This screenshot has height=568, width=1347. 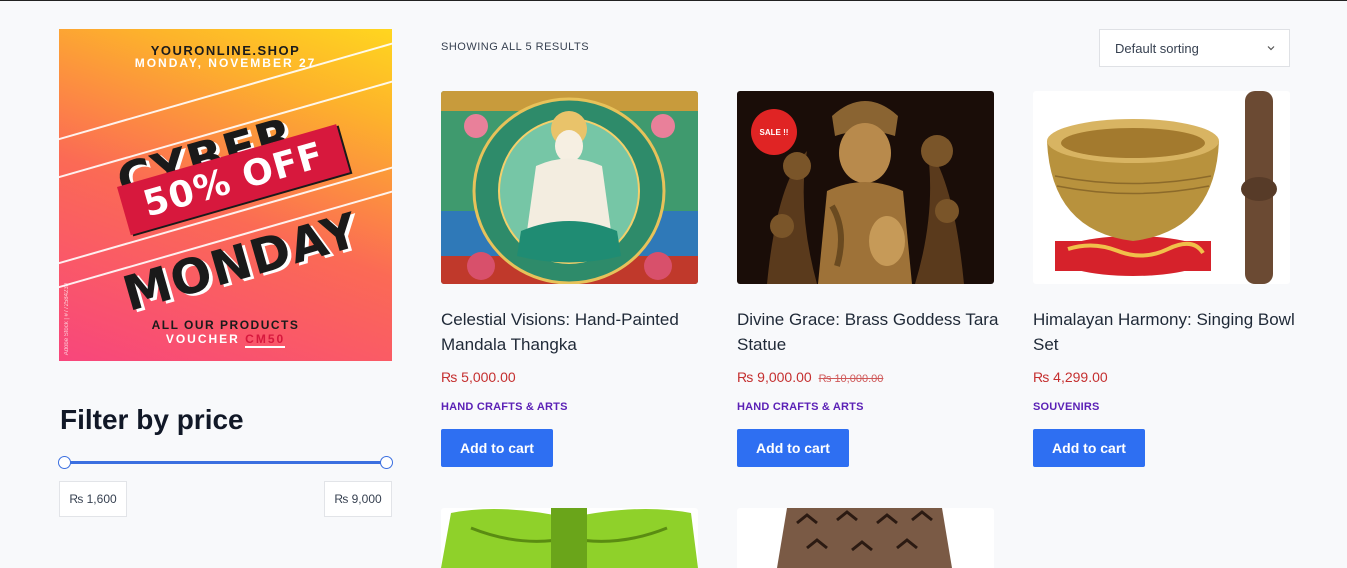 I want to click on promo-credit: Adobe Stock | #772584239, so click(x=67, y=318).